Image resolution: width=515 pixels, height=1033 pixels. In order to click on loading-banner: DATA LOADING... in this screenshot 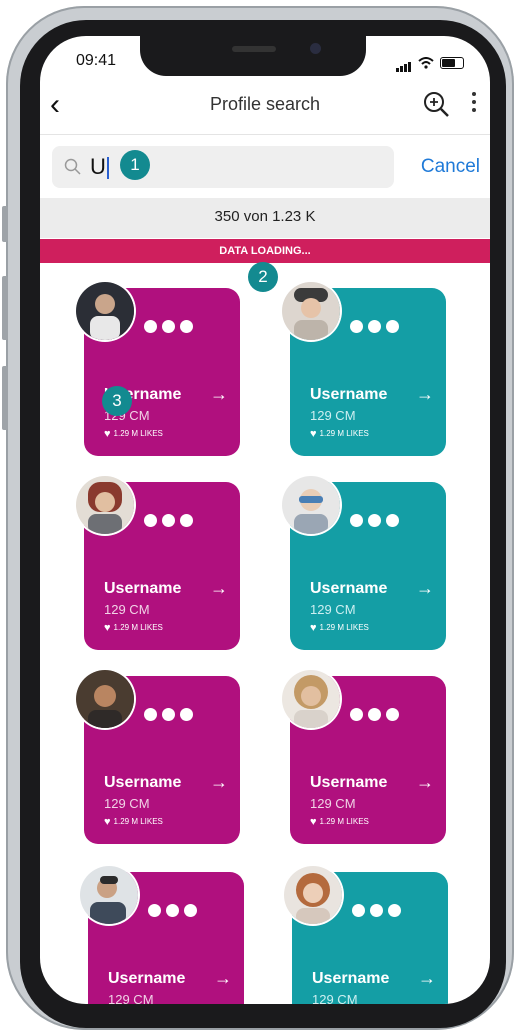, I will do `click(265, 251)`.